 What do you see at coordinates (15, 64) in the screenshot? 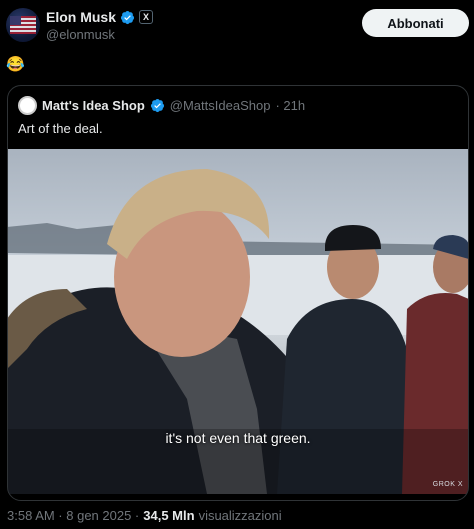
I see `post-text: 😂` at bounding box center [15, 64].